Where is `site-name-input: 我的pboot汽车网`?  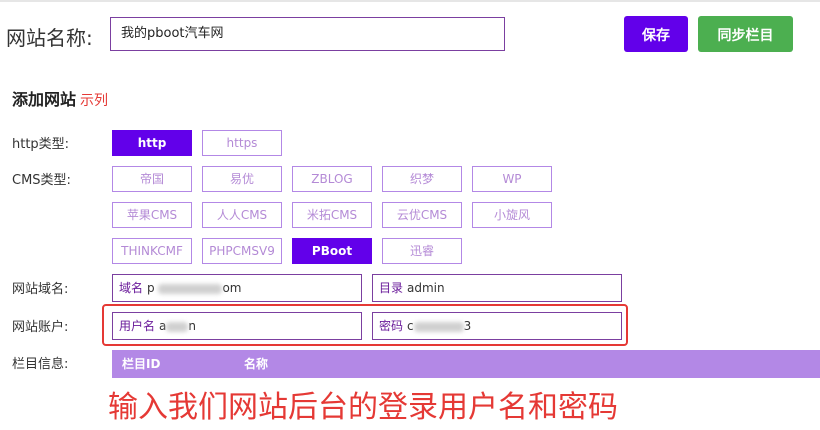
site-name-input: 我的pboot汽车网 is located at coordinates (307, 34).